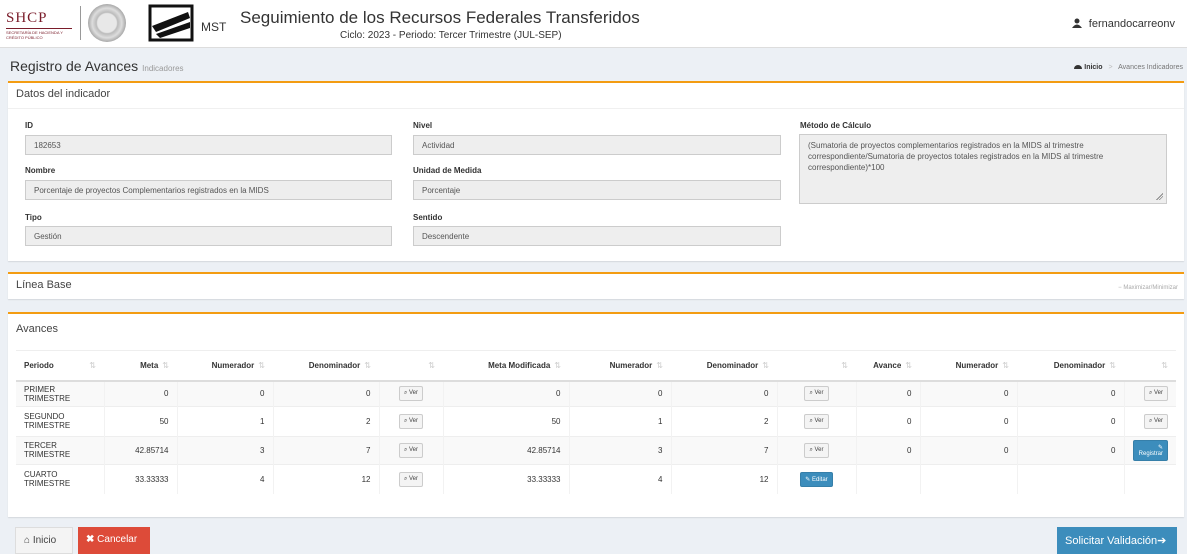 Image resolution: width=1187 pixels, height=554 pixels. I want to click on id-label: ID, so click(29, 125).